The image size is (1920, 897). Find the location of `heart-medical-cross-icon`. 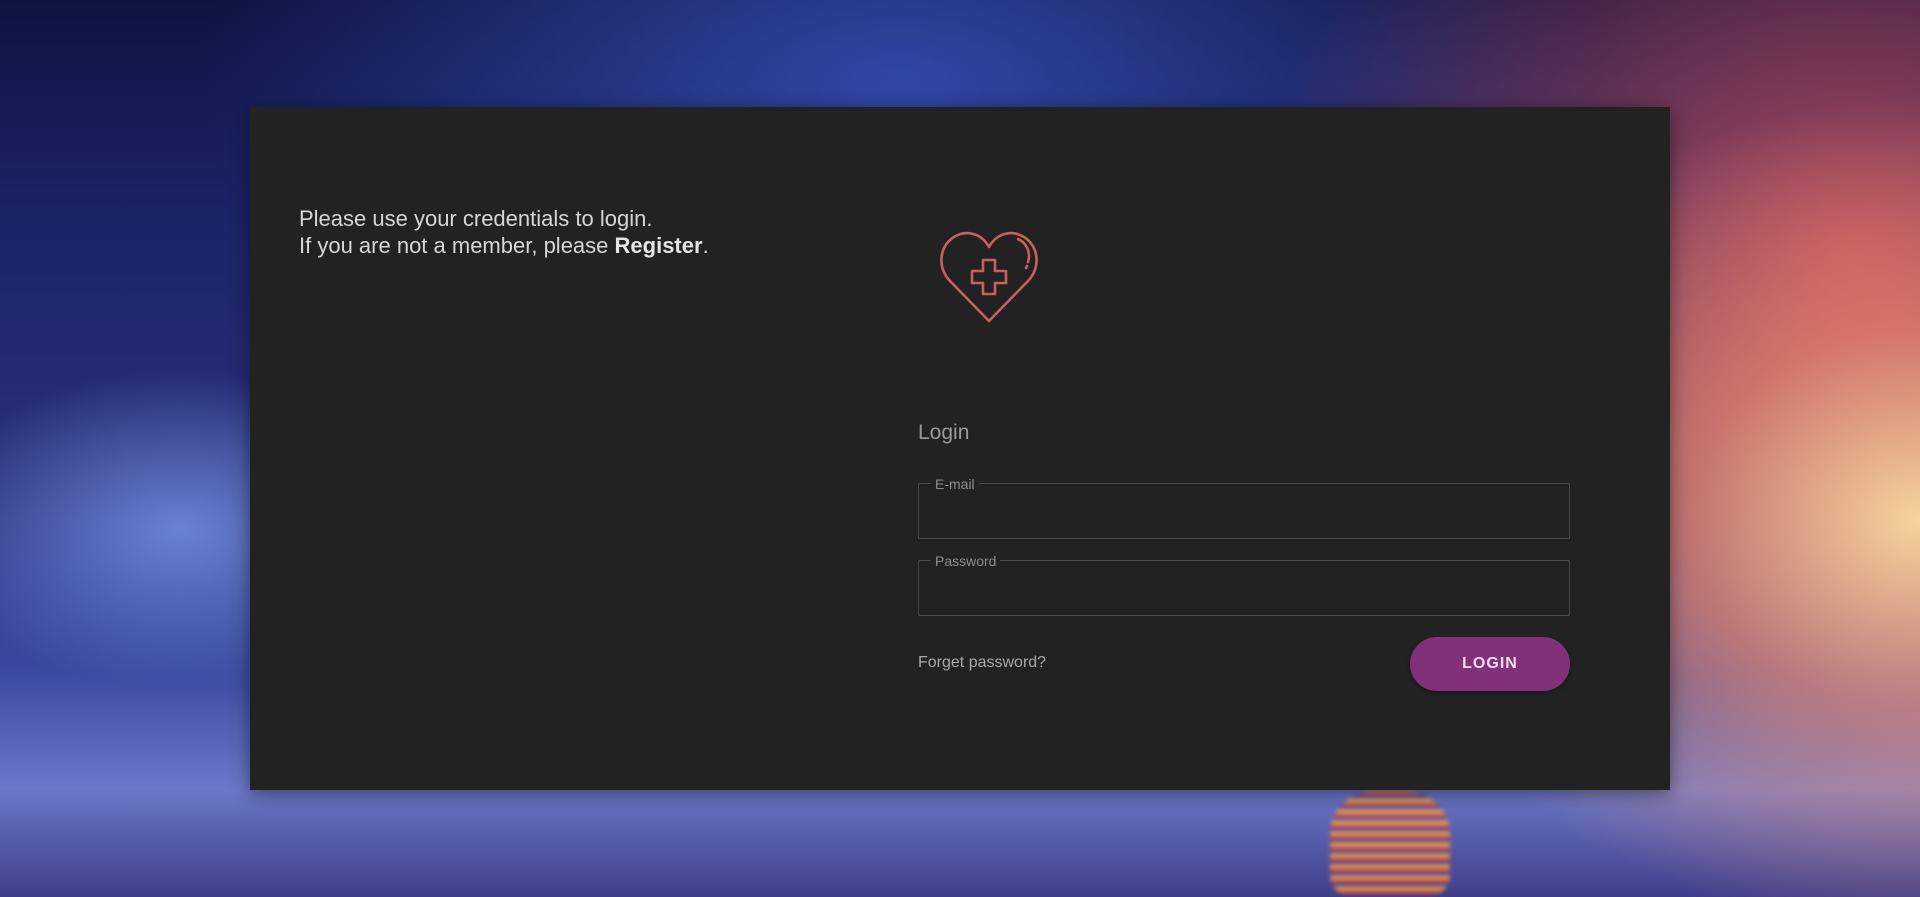

heart-medical-cross-icon is located at coordinates (989, 277).